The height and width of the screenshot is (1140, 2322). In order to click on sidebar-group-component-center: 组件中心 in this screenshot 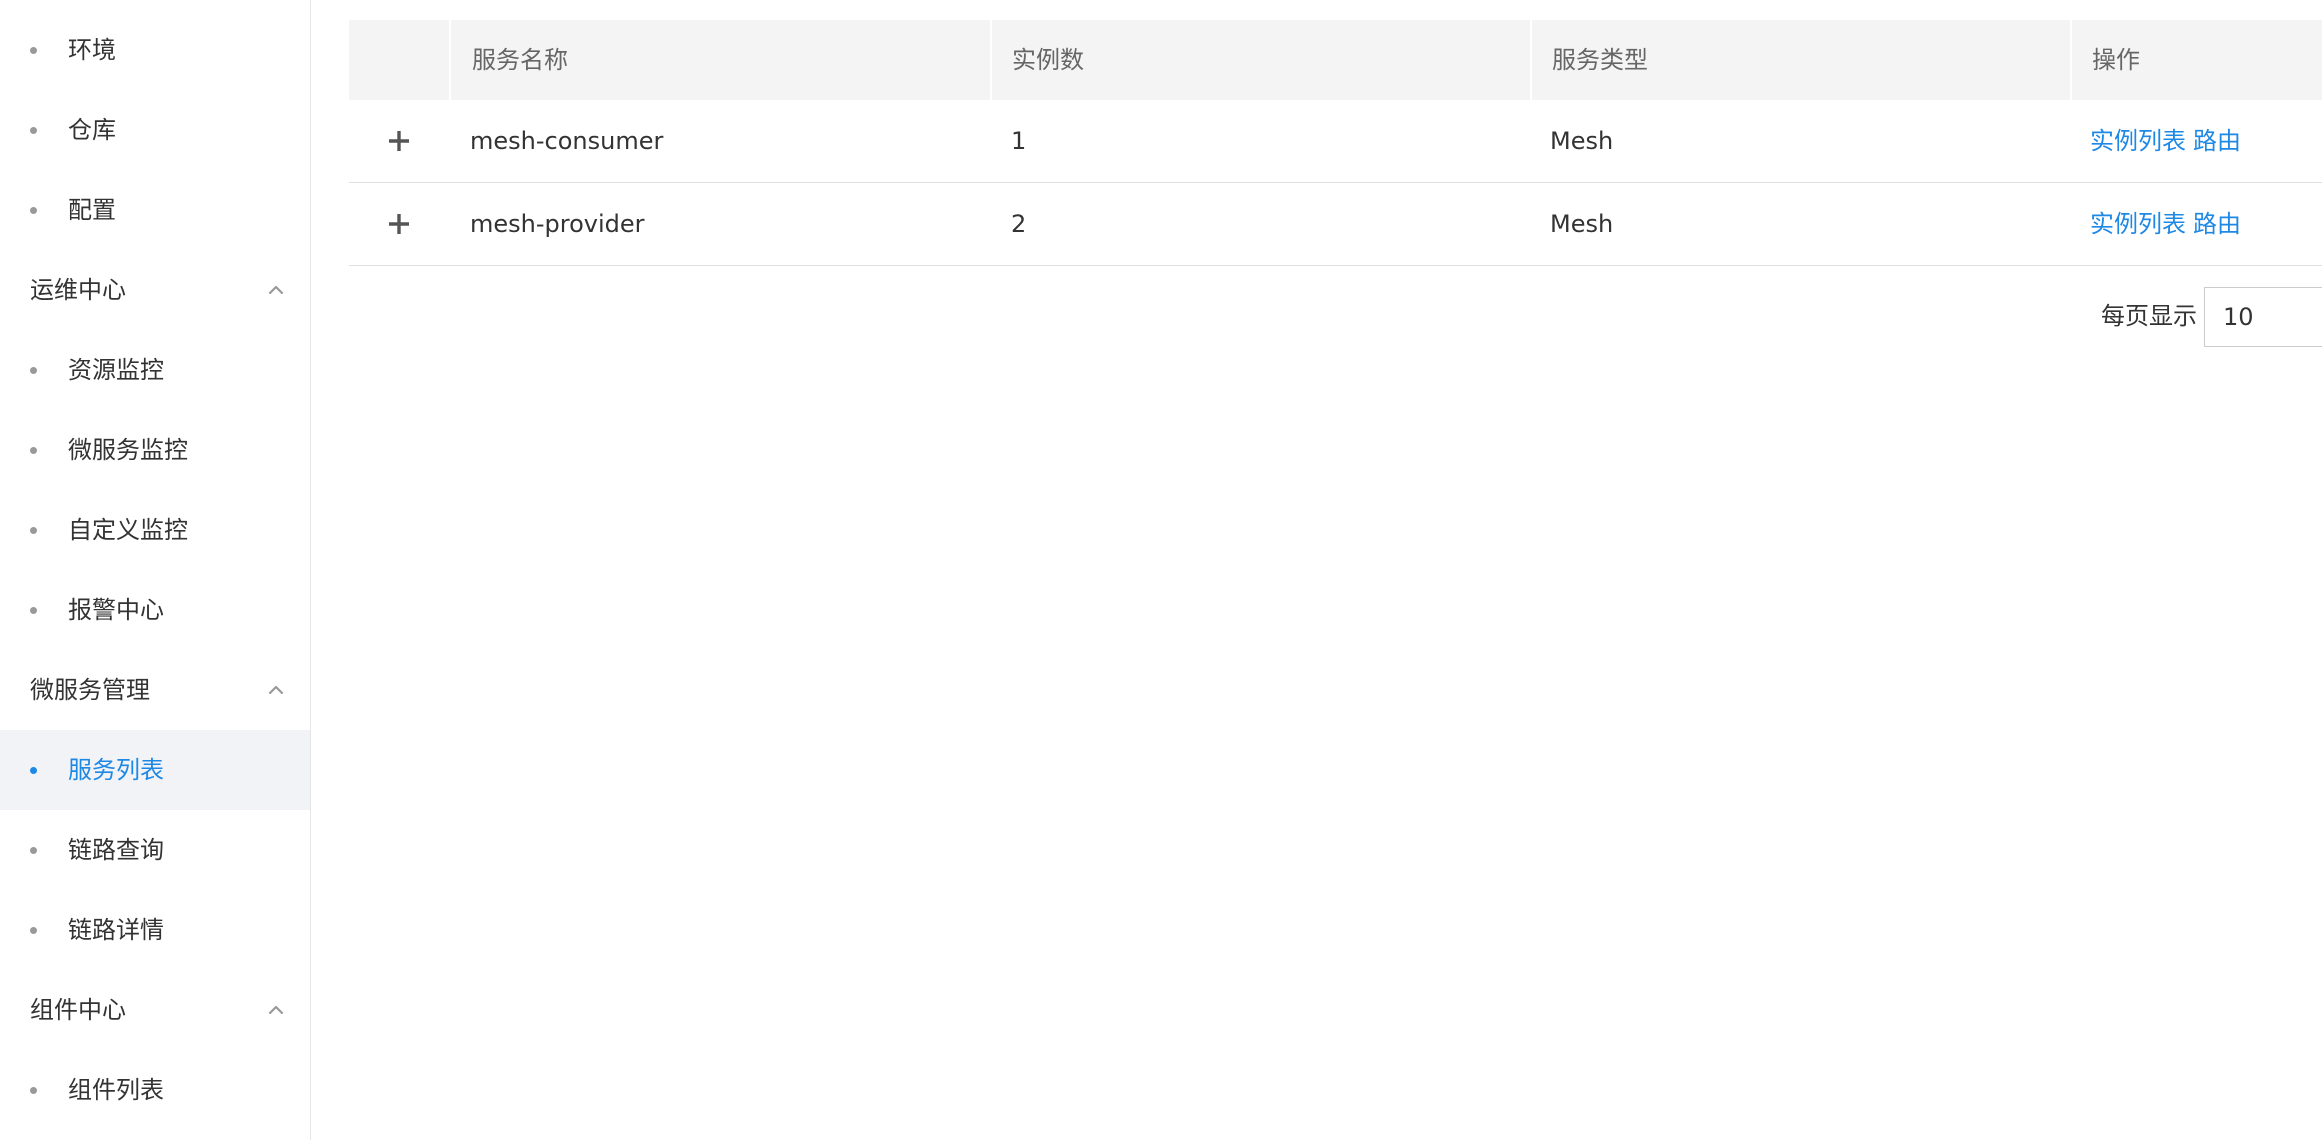, I will do `click(155, 1010)`.